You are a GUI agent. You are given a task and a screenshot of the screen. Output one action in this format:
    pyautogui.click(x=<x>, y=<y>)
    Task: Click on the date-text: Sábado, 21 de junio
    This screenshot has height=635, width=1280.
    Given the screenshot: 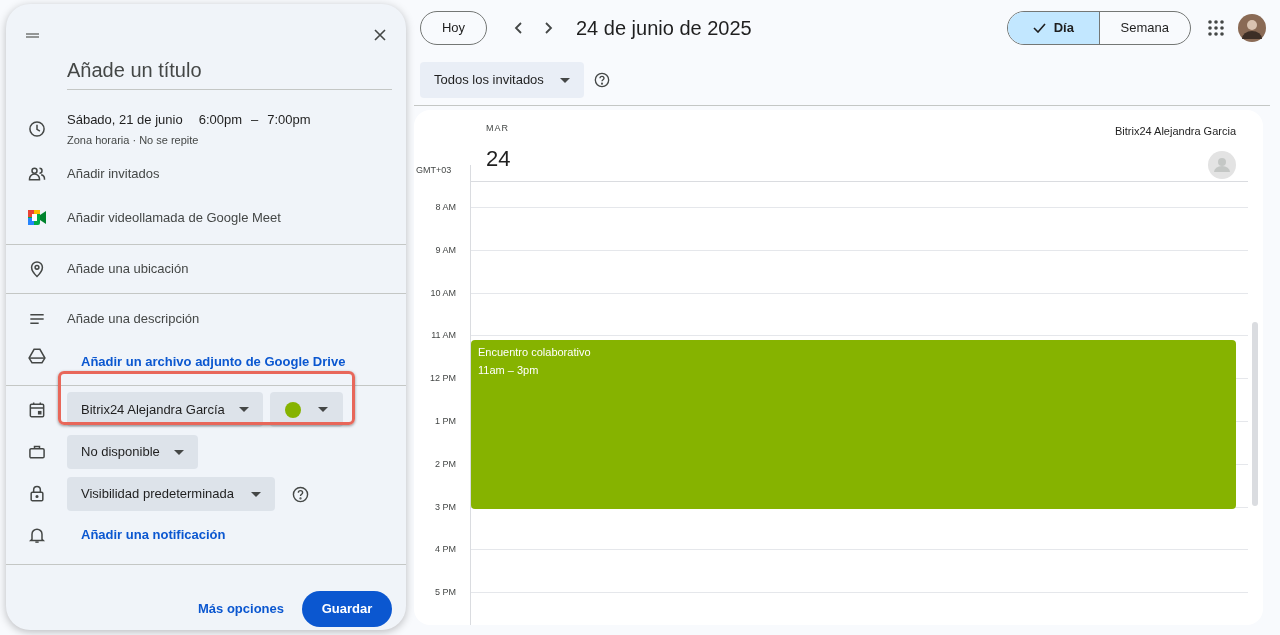 What is the action you would take?
    pyautogui.click(x=125, y=120)
    